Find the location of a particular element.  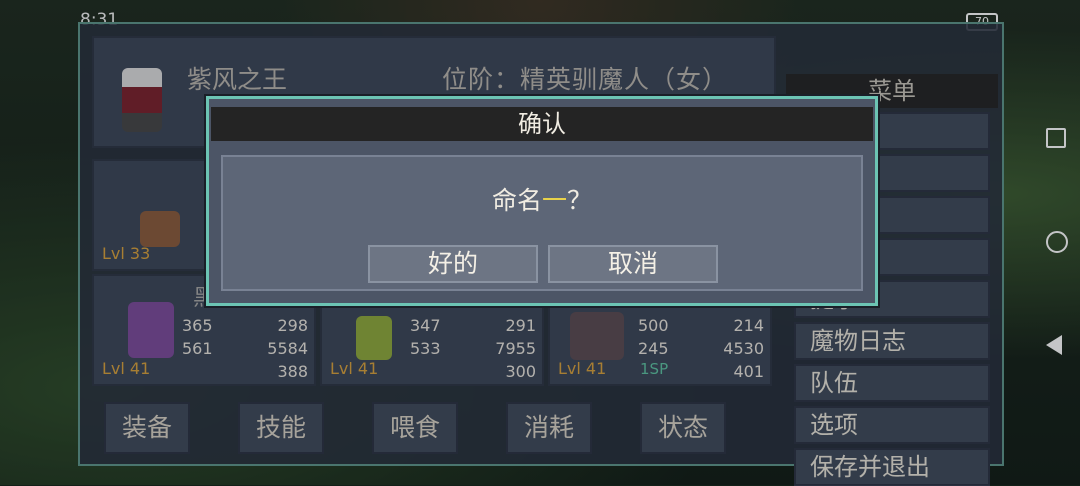

message-prefix: 命名 is located at coordinates (516, 200).